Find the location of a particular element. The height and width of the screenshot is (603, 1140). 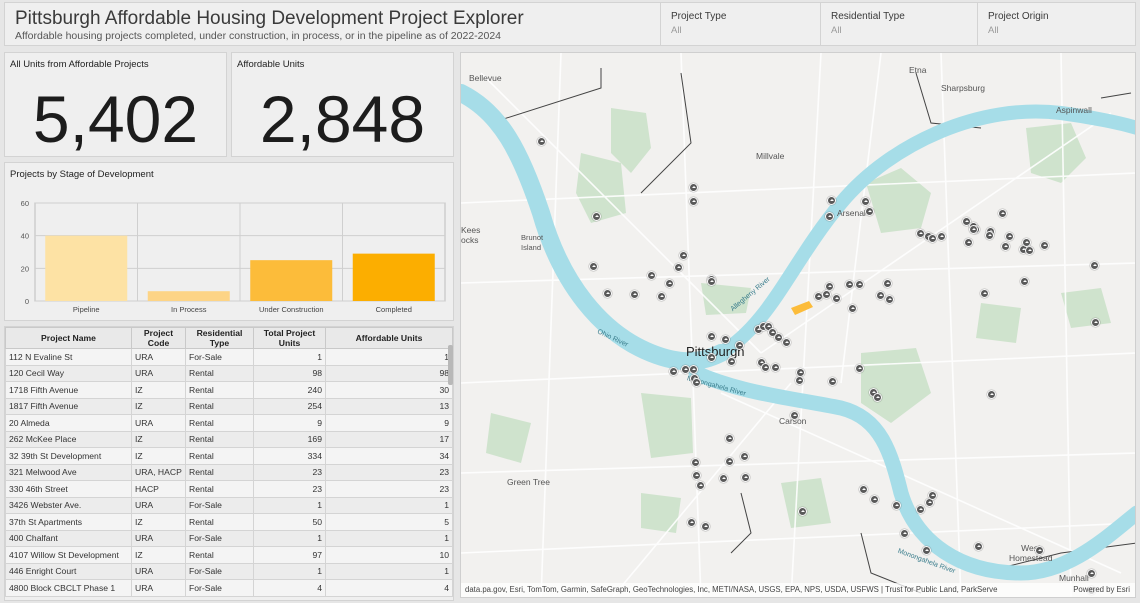

table-row: 112 N Evaline St URA For-Sale 1 1 is located at coordinates (229, 357).